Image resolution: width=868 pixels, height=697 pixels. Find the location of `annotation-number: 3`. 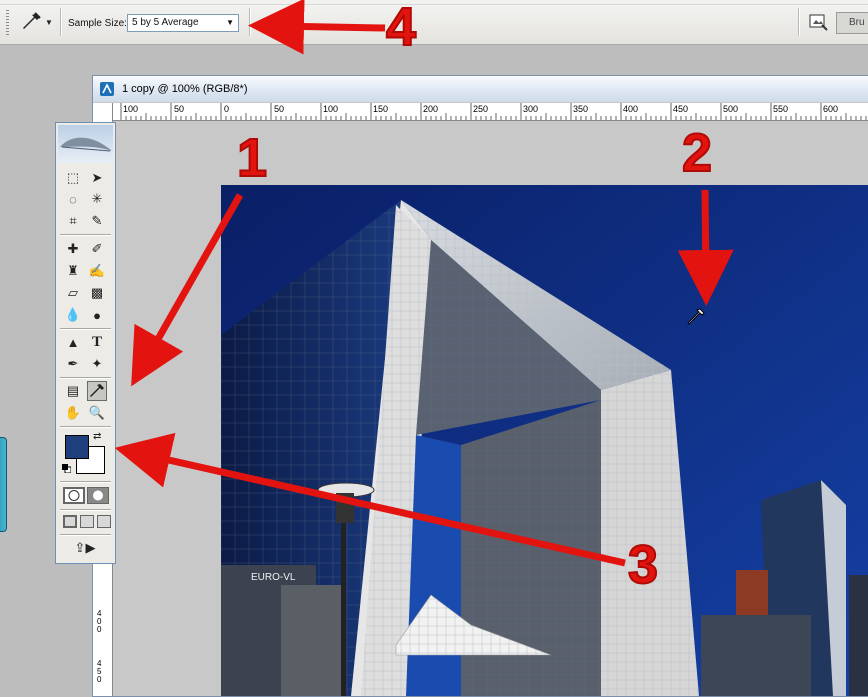

annotation-number: 3 is located at coordinates (643, 565).